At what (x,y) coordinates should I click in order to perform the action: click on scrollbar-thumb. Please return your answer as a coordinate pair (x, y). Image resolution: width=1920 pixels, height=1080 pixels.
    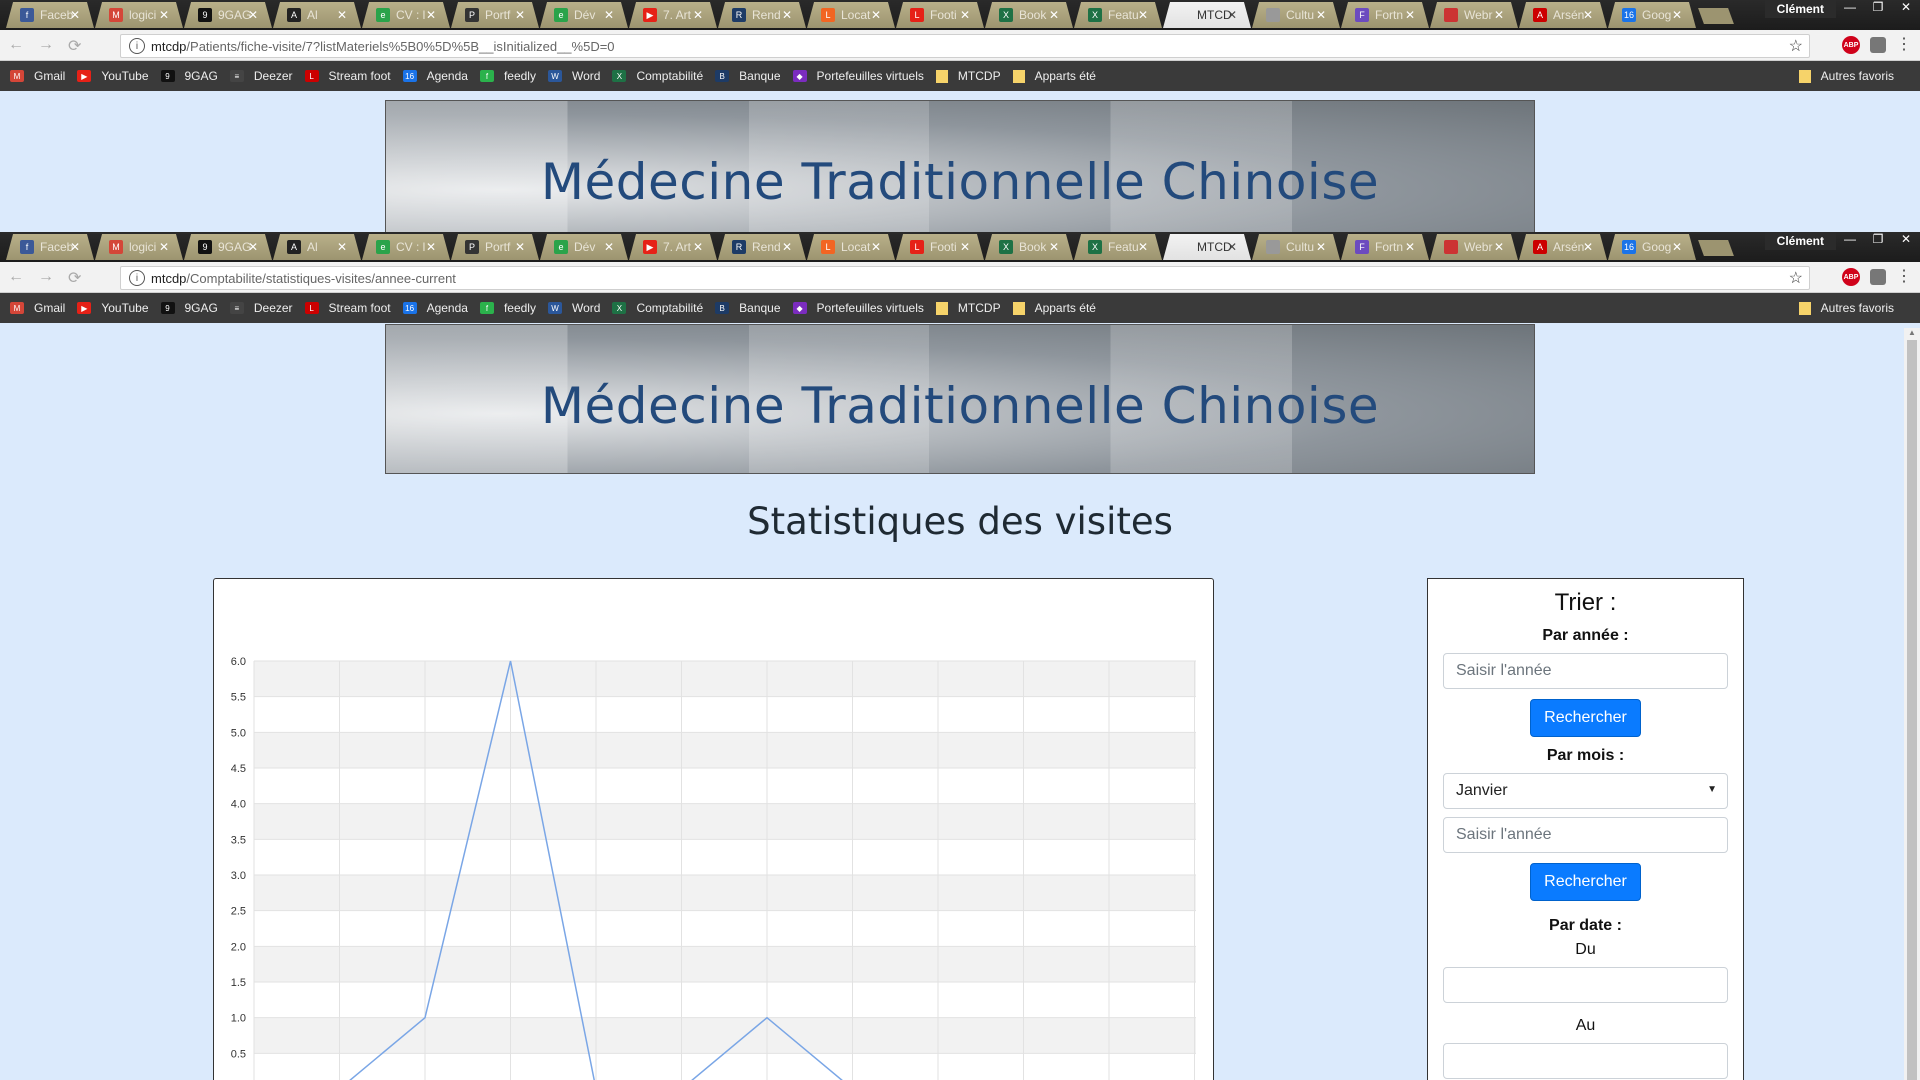
    Looking at the image, I should click on (1912, 710).